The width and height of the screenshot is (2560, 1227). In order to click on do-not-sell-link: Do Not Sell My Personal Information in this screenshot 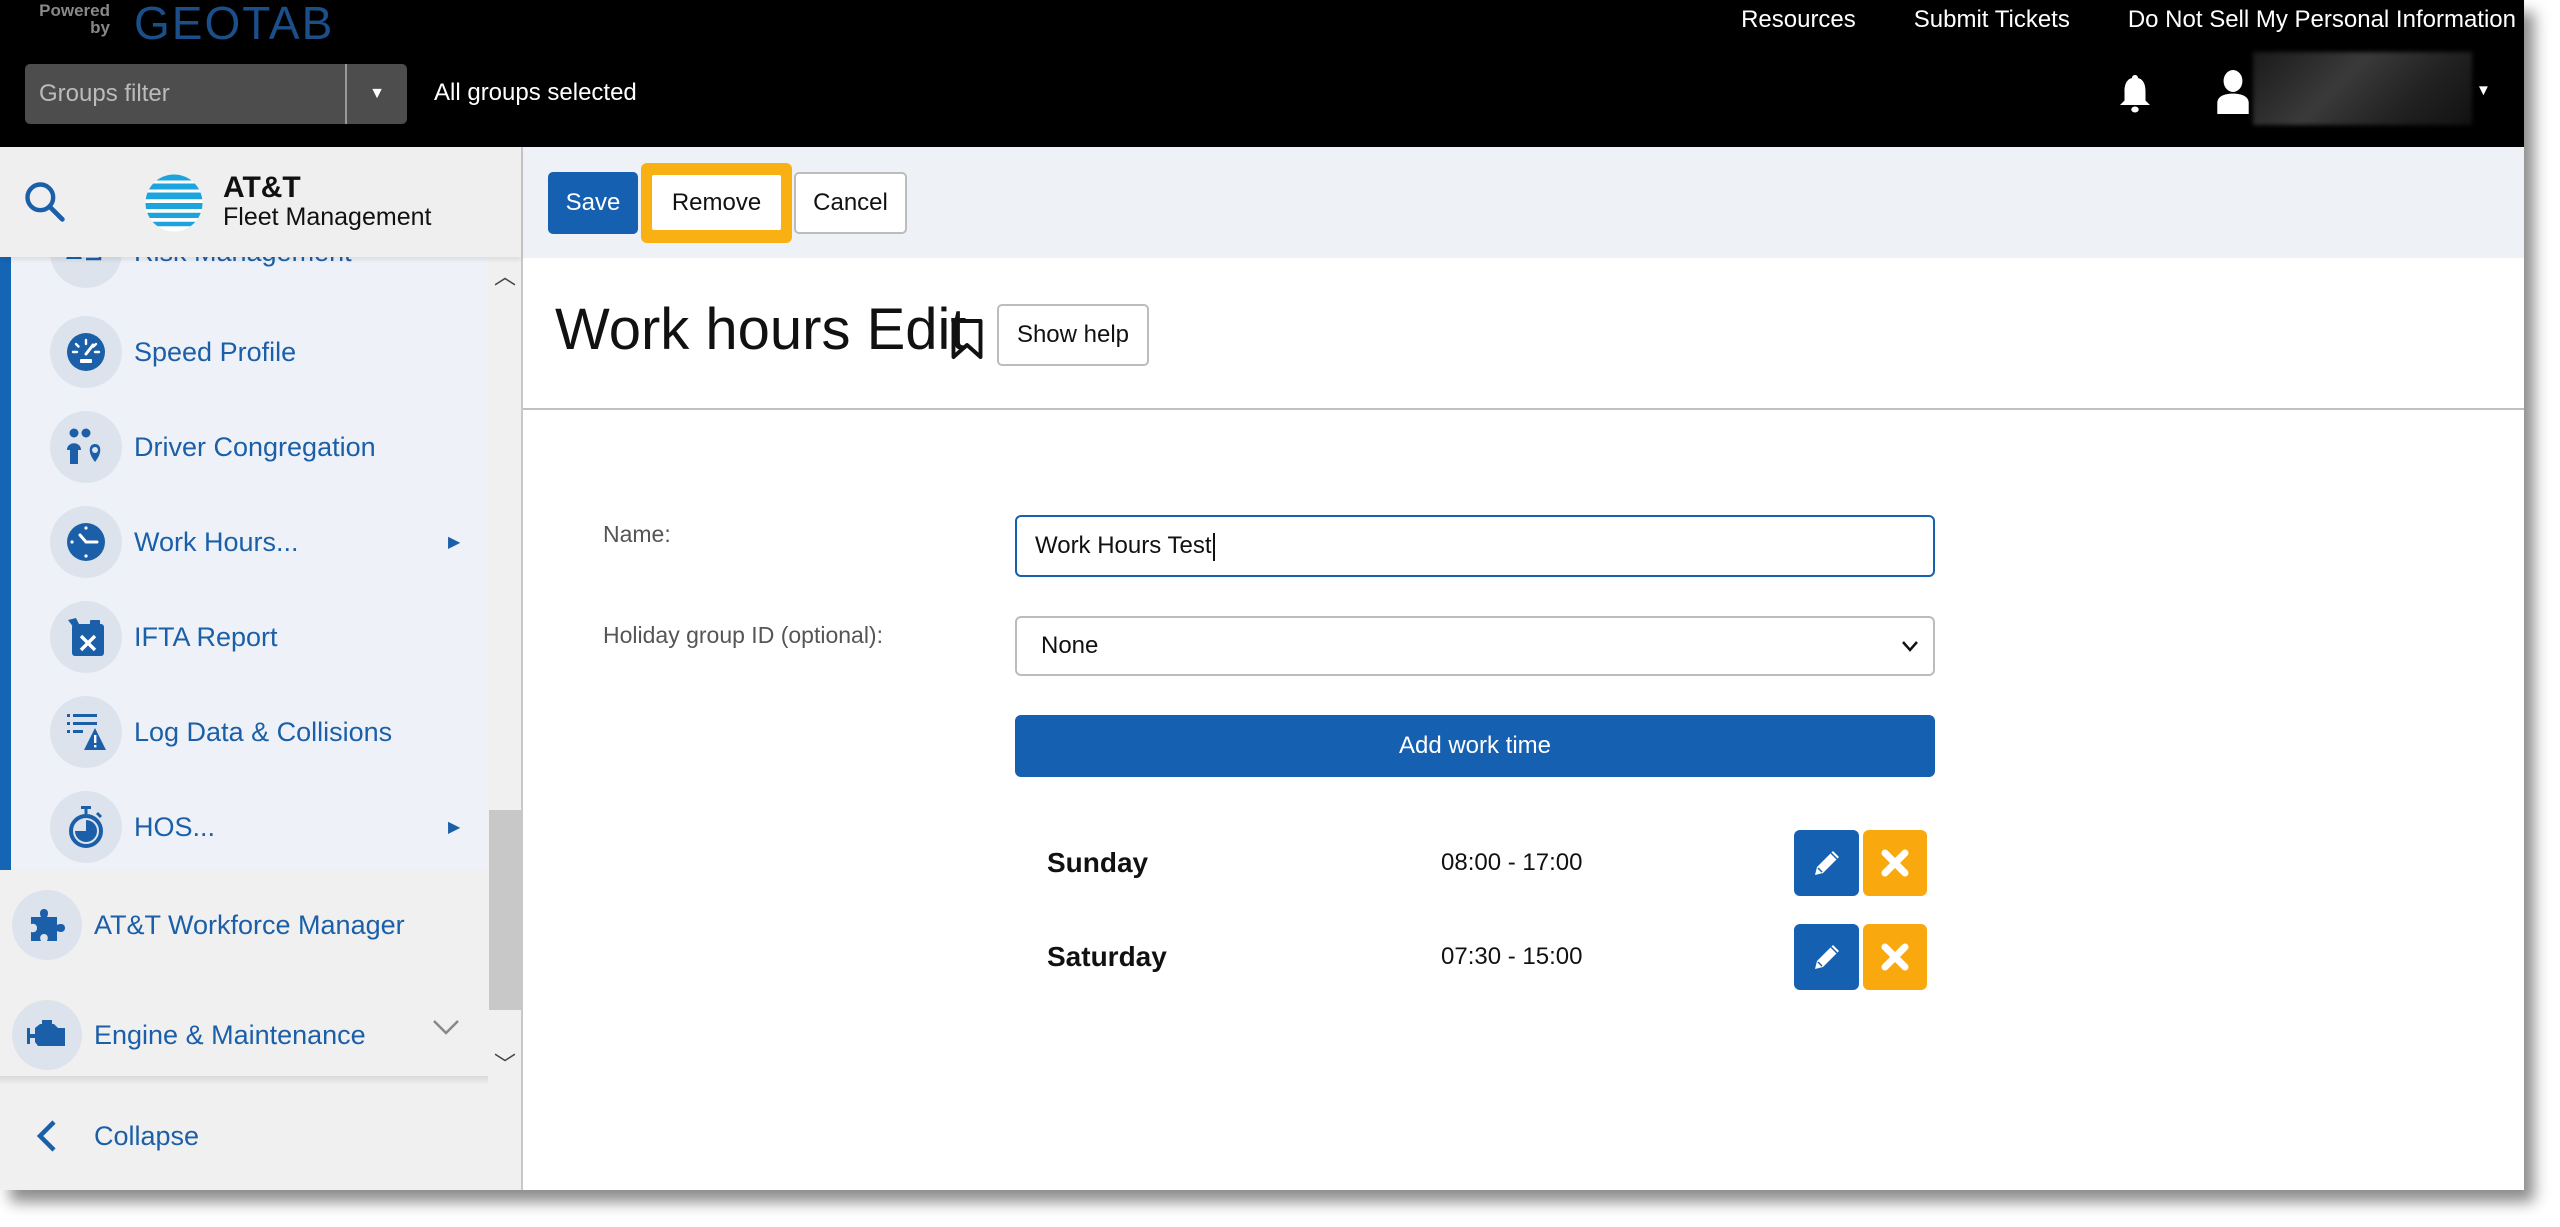, I will do `click(2322, 20)`.